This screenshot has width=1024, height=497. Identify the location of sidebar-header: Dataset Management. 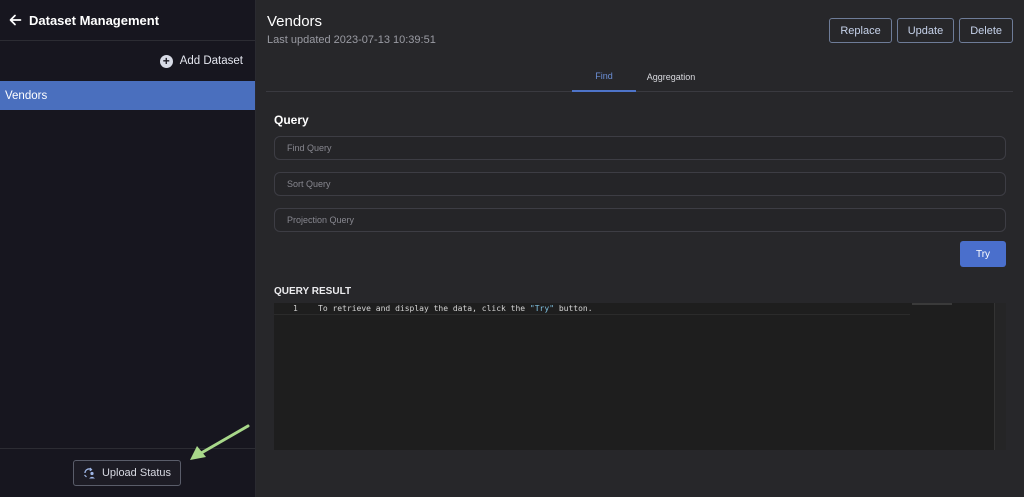
(127, 20).